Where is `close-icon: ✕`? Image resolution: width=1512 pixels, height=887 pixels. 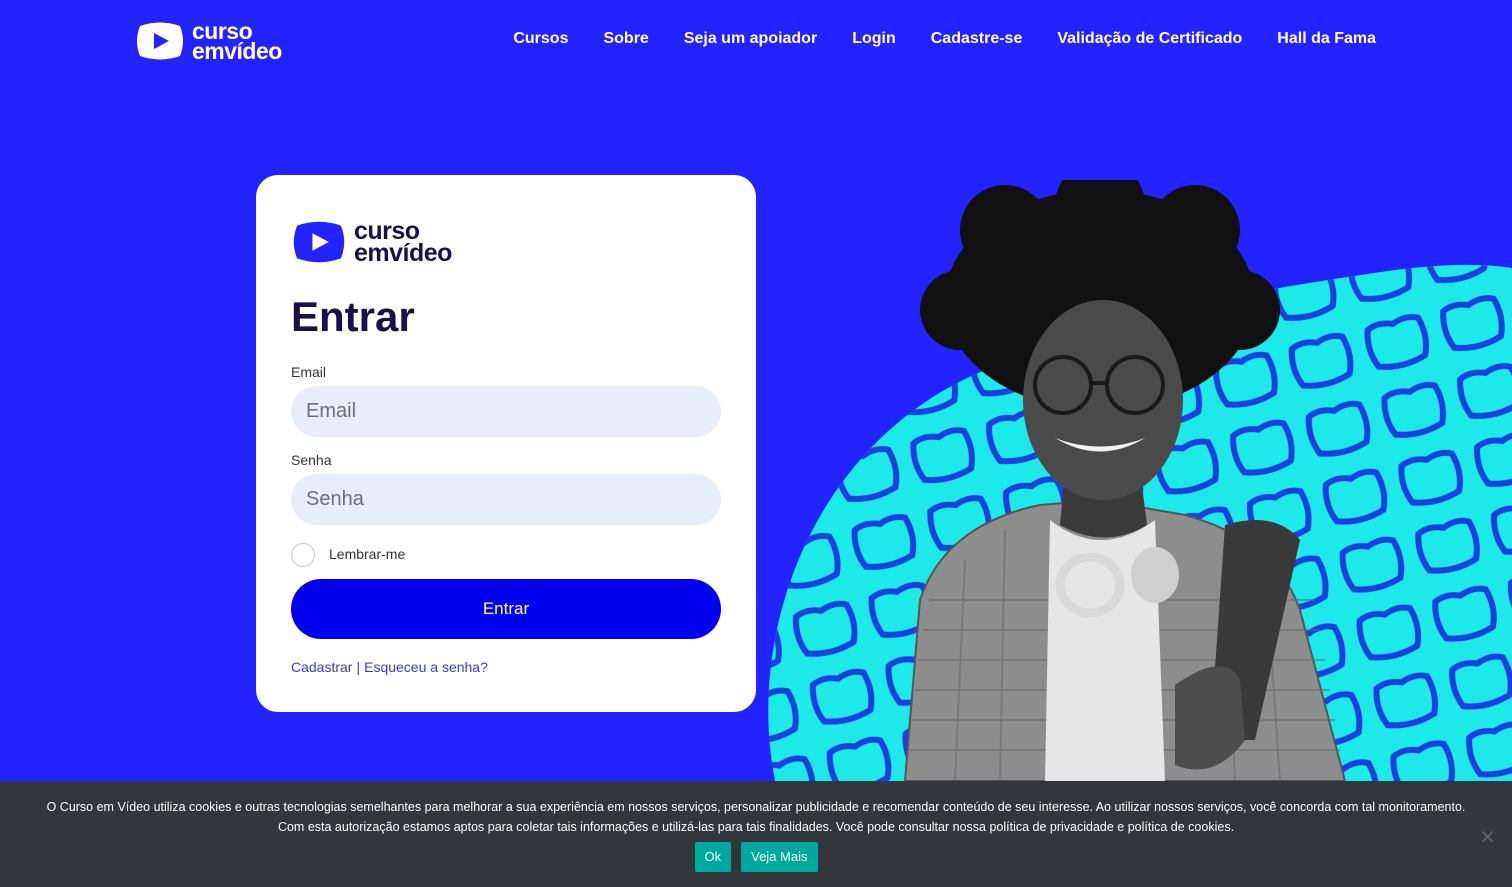
close-icon: ✕ is located at coordinates (1487, 837).